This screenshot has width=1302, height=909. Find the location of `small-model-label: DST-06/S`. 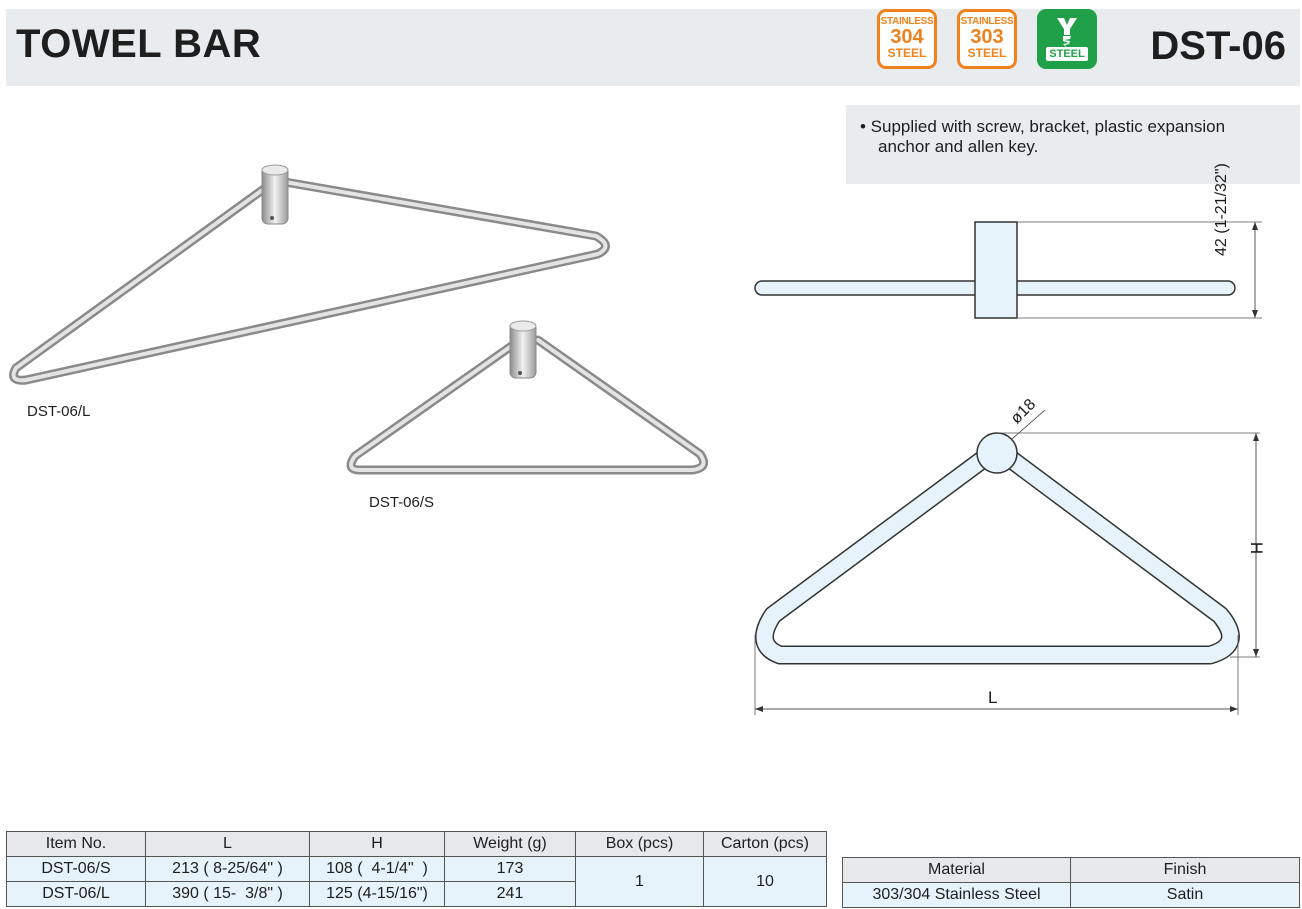

small-model-label: DST-06/S is located at coordinates (402, 502).